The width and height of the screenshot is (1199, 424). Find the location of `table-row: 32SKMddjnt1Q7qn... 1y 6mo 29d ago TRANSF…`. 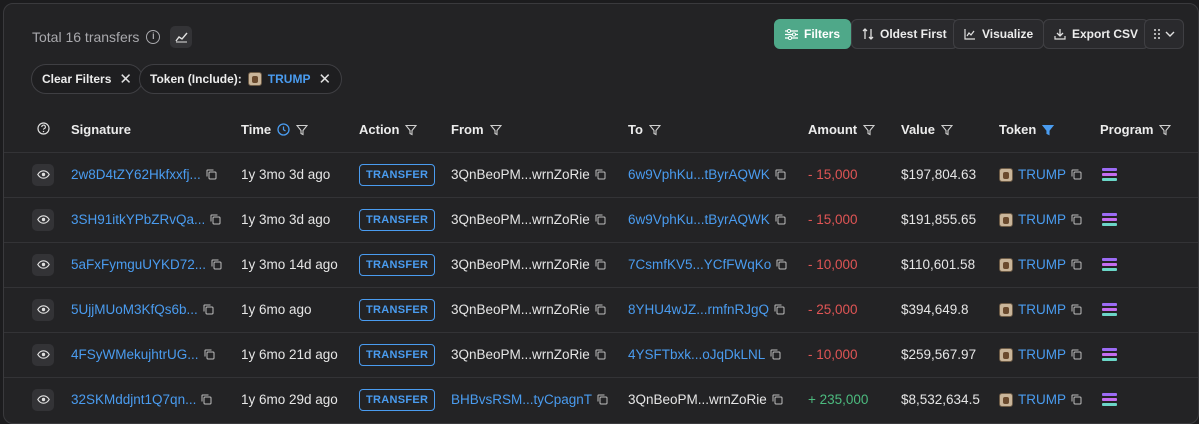

table-row: 32SKMddjnt1Q7qn... 1y 6mo 29d ago TRANSF… is located at coordinates (601, 399).